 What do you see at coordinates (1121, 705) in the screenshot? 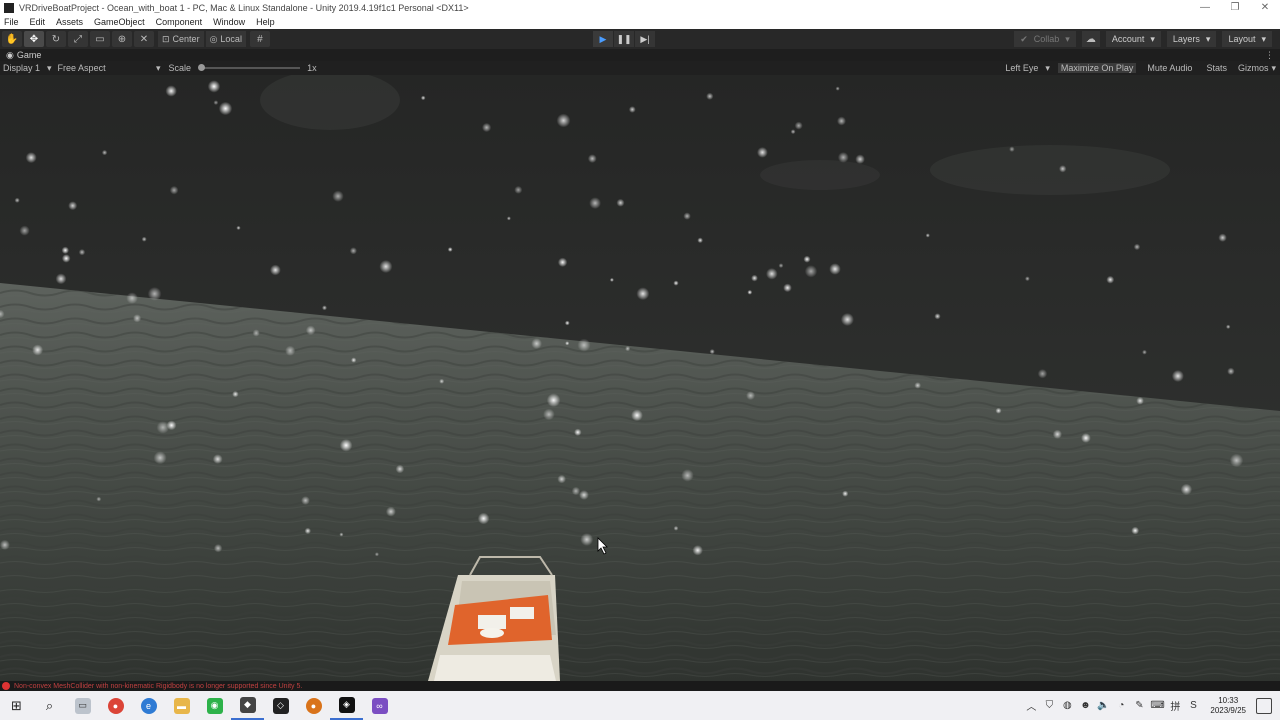
I see `wifi-icon: ◔` at bounding box center [1121, 705].